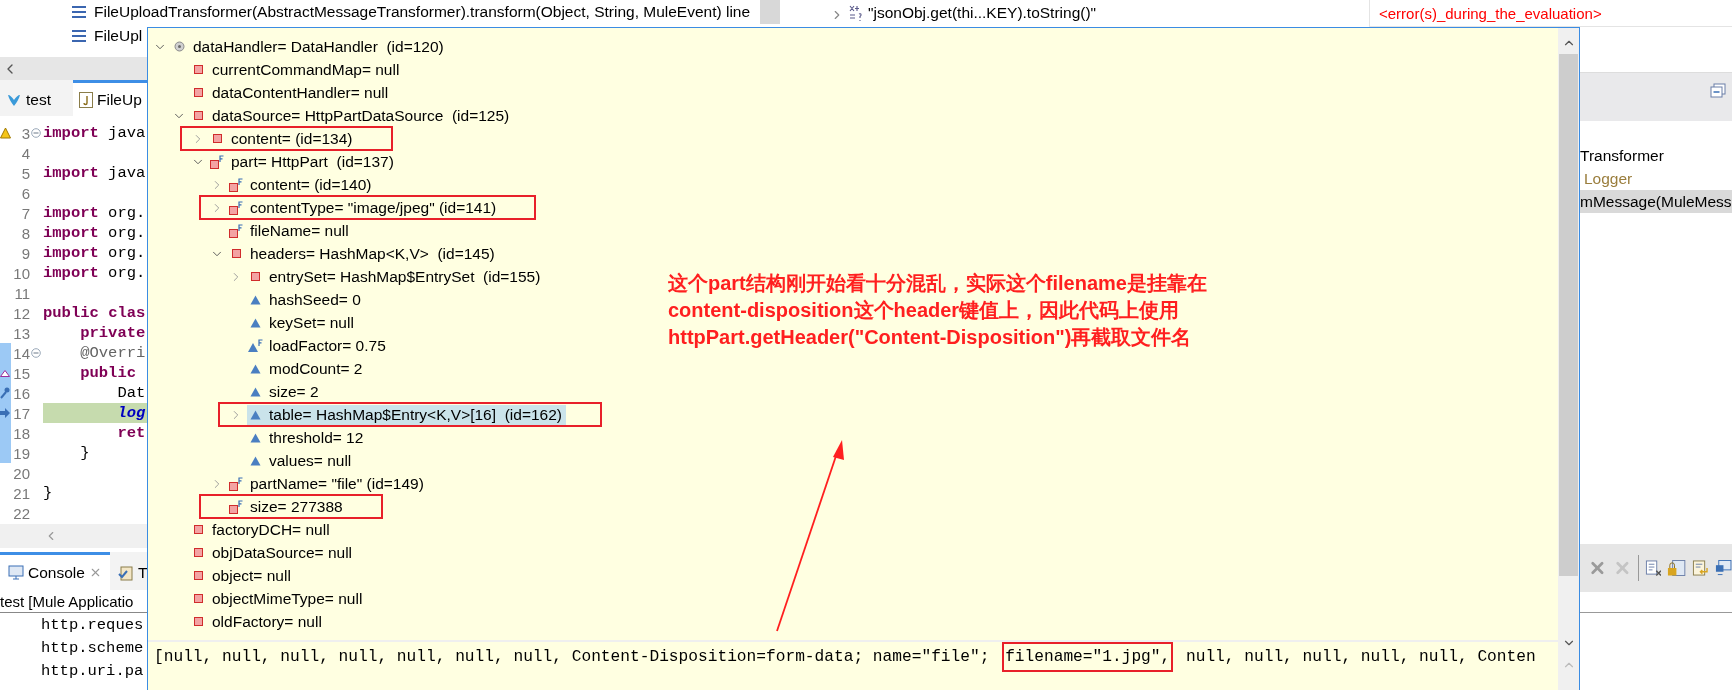  I want to click on variable-item: threshold= 12, so click(315, 437).